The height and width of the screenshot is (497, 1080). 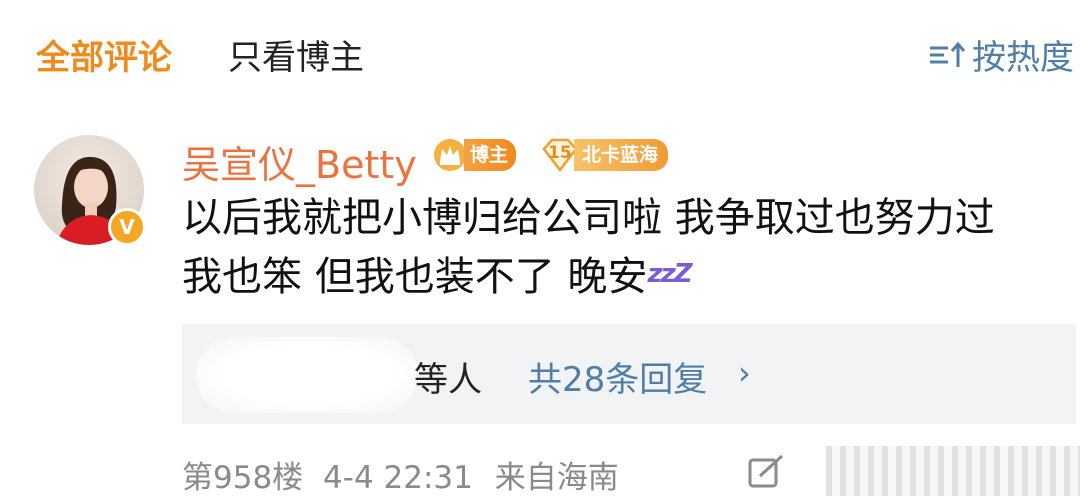 I want to click on comment-meta: 第958楼 4-4 22:31 来自海南, so click(x=400, y=474).